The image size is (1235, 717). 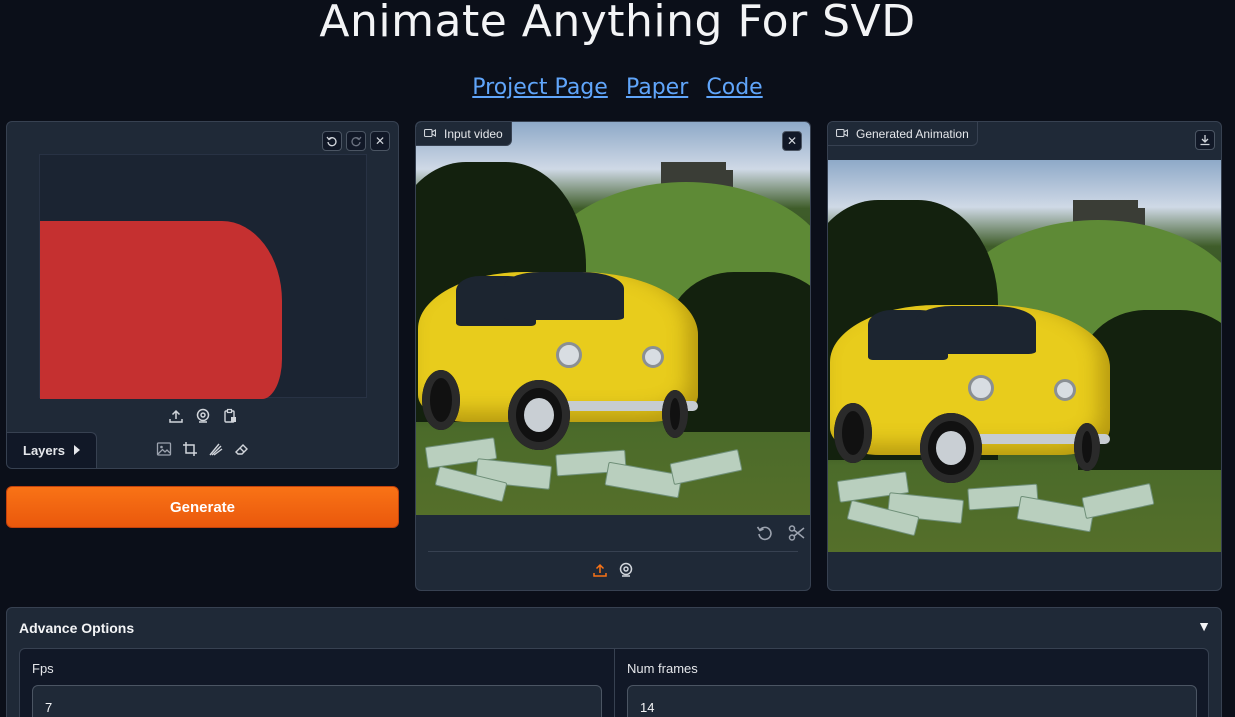 I want to click on scissors-icon, so click(x=797, y=535).